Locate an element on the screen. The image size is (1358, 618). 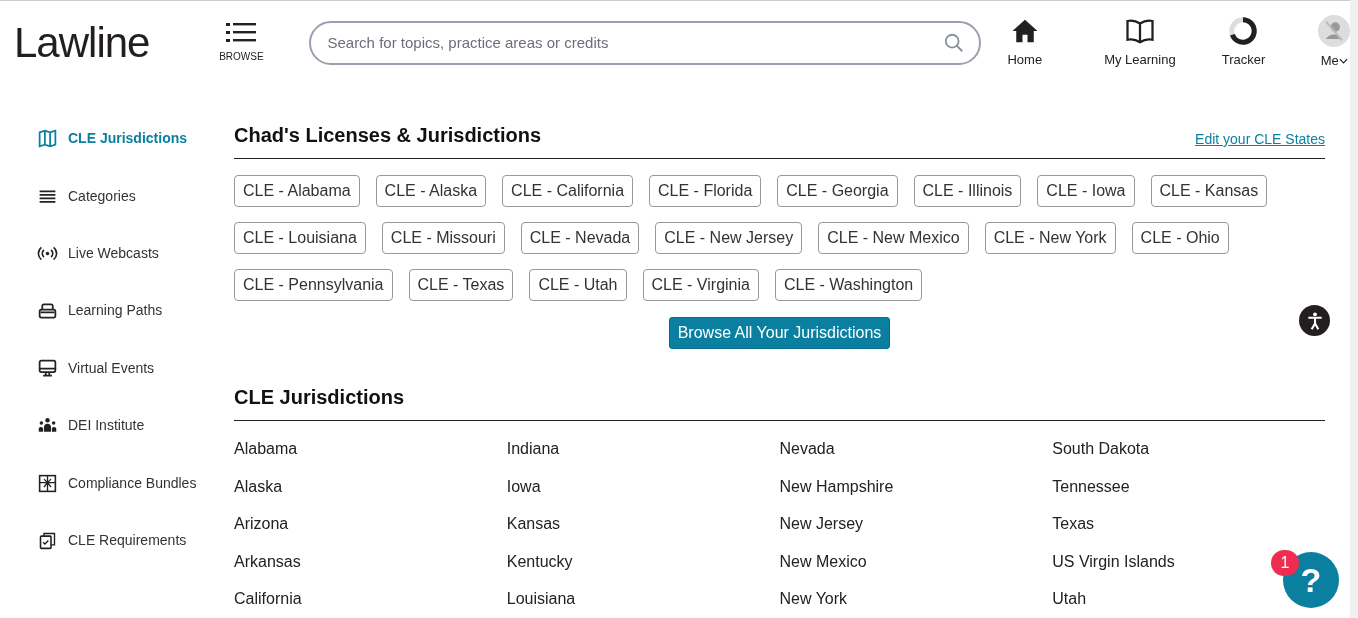
sidebar-item: Learning Paths is located at coordinates (133, 311).